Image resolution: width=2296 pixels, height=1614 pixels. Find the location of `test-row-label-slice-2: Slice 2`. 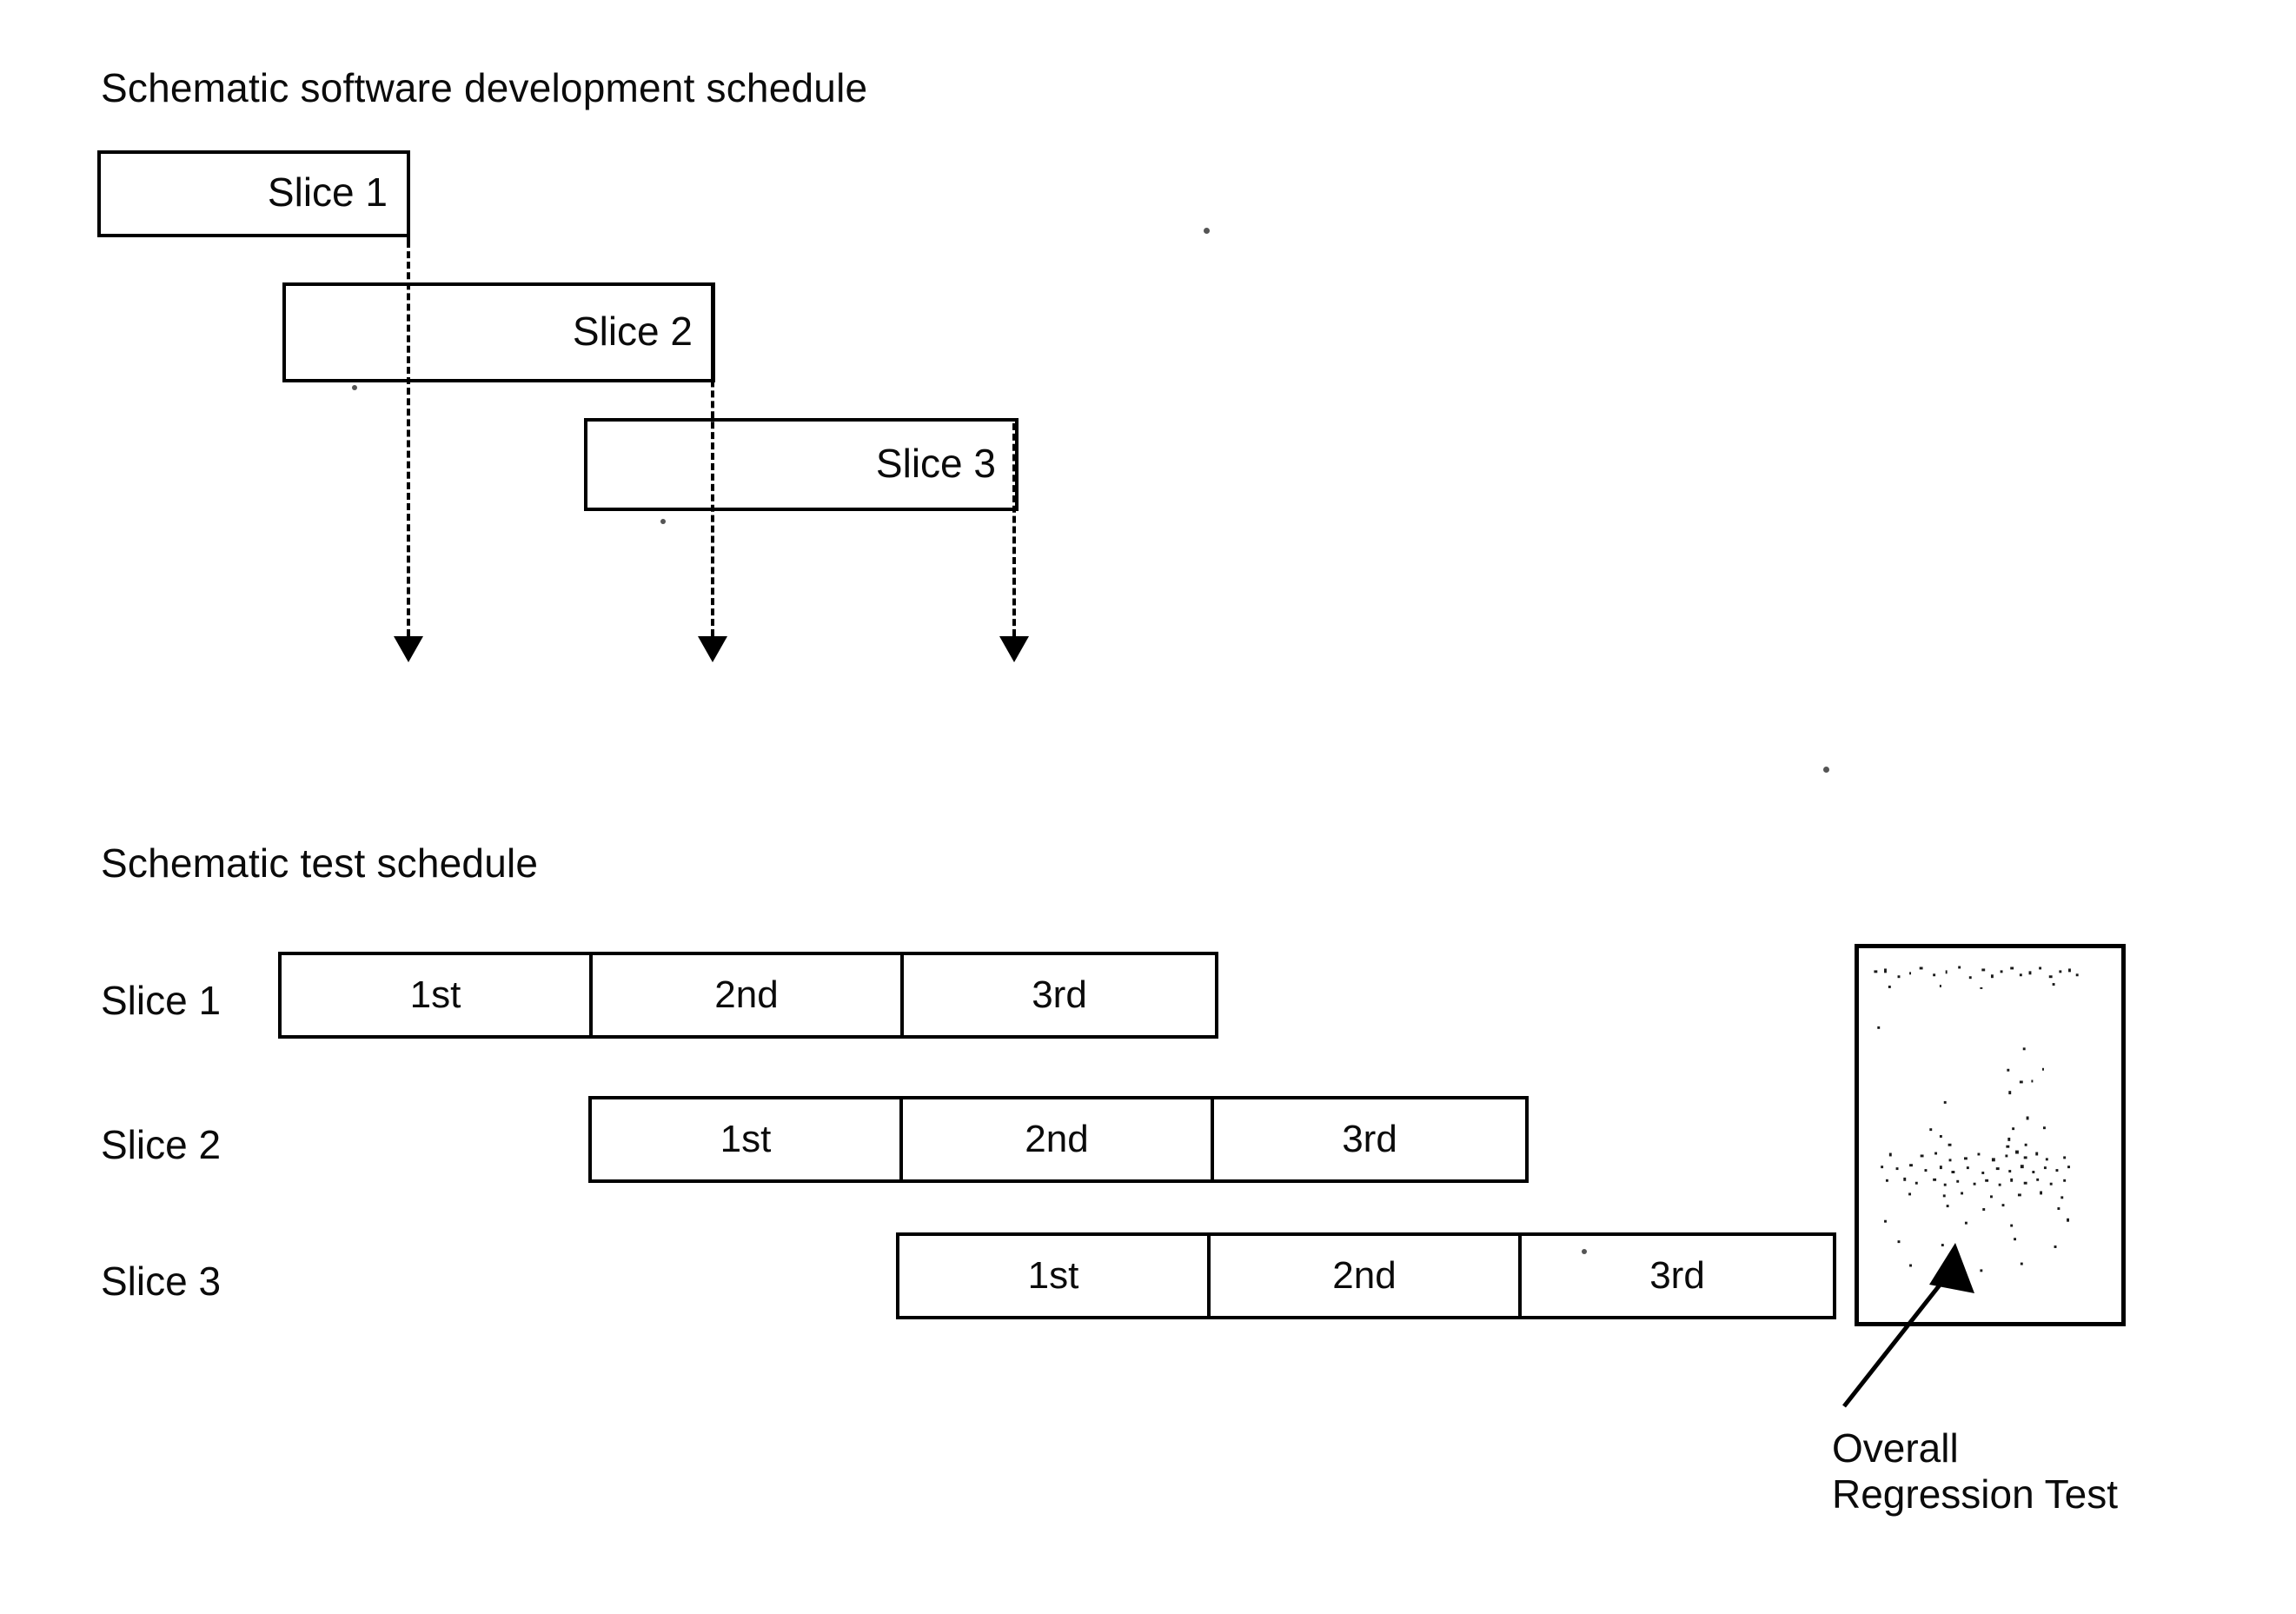

test-row-label-slice-2: Slice 2 is located at coordinates (161, 1144).